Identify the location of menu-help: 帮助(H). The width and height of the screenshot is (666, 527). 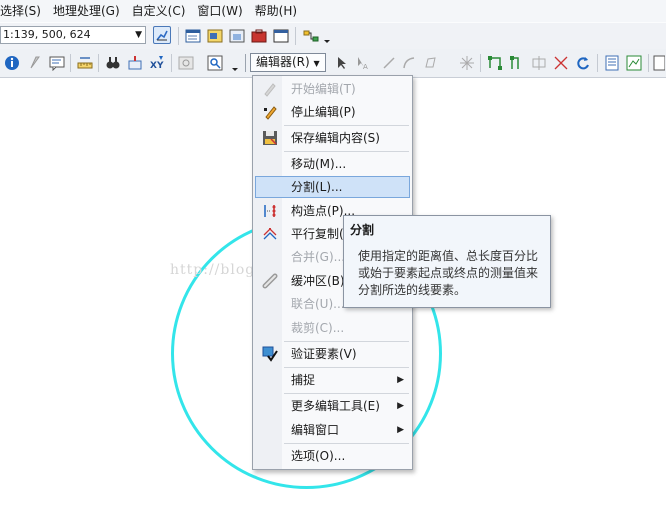
(276, 11).